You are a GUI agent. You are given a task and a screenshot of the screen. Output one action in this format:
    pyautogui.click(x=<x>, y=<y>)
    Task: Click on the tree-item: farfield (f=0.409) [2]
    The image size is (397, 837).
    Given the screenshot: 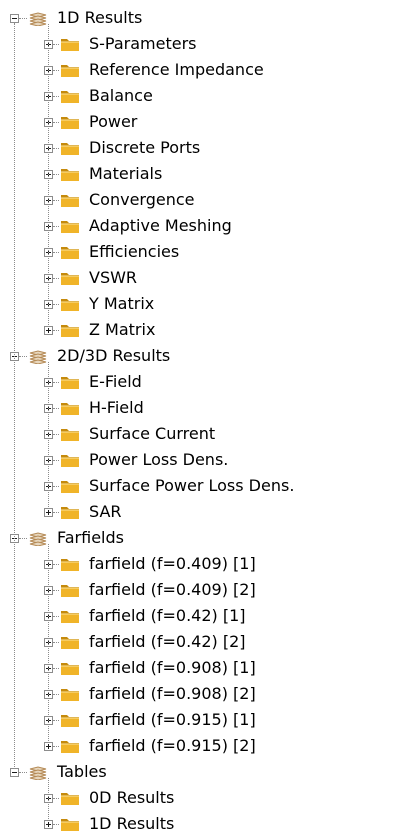 What is the action you would take?
    pyautogui.click(x=150, y=590)
    